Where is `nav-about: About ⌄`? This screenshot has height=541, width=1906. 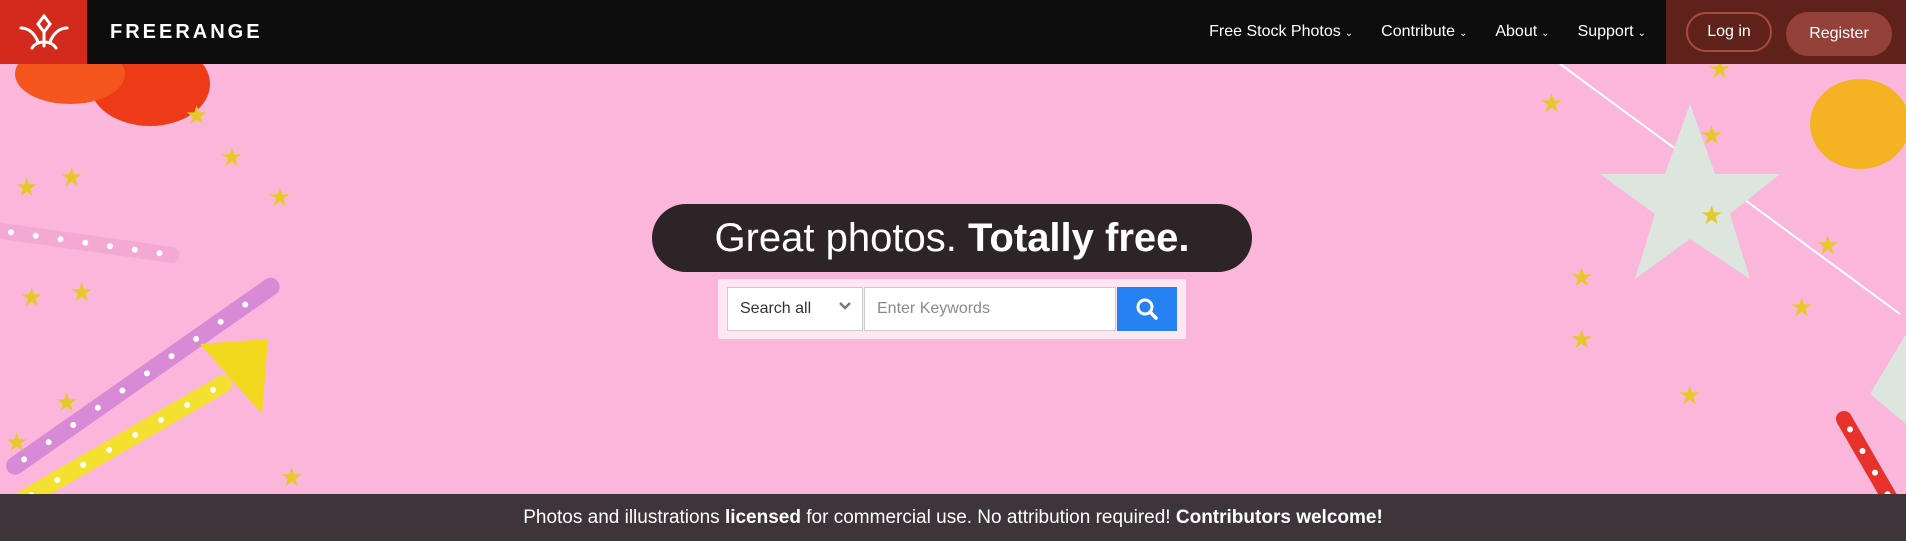
nav-about: About ⌄ is located at coordinates (1522, 32).